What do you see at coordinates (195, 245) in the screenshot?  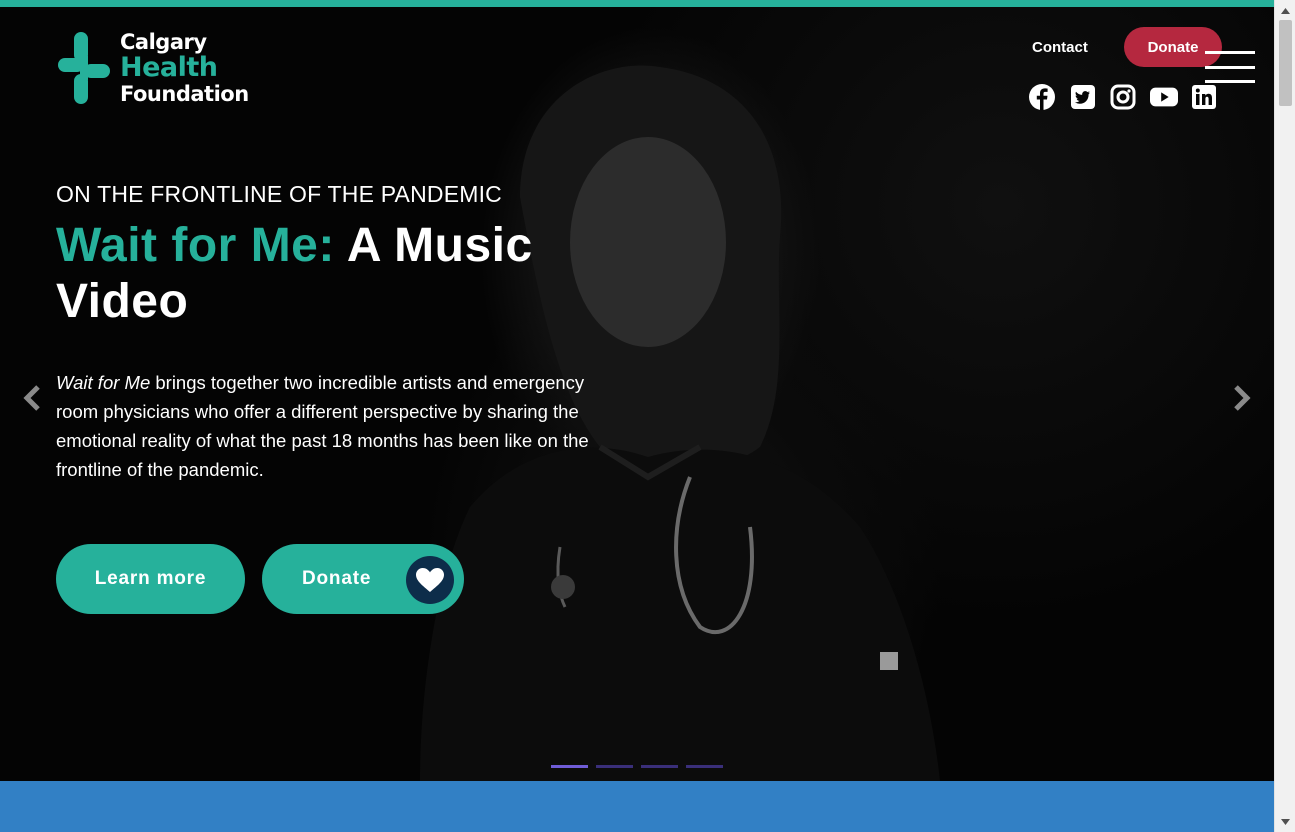 I see `hero-headline-accent: Wait for Me:` at bounding box center [195, 245].